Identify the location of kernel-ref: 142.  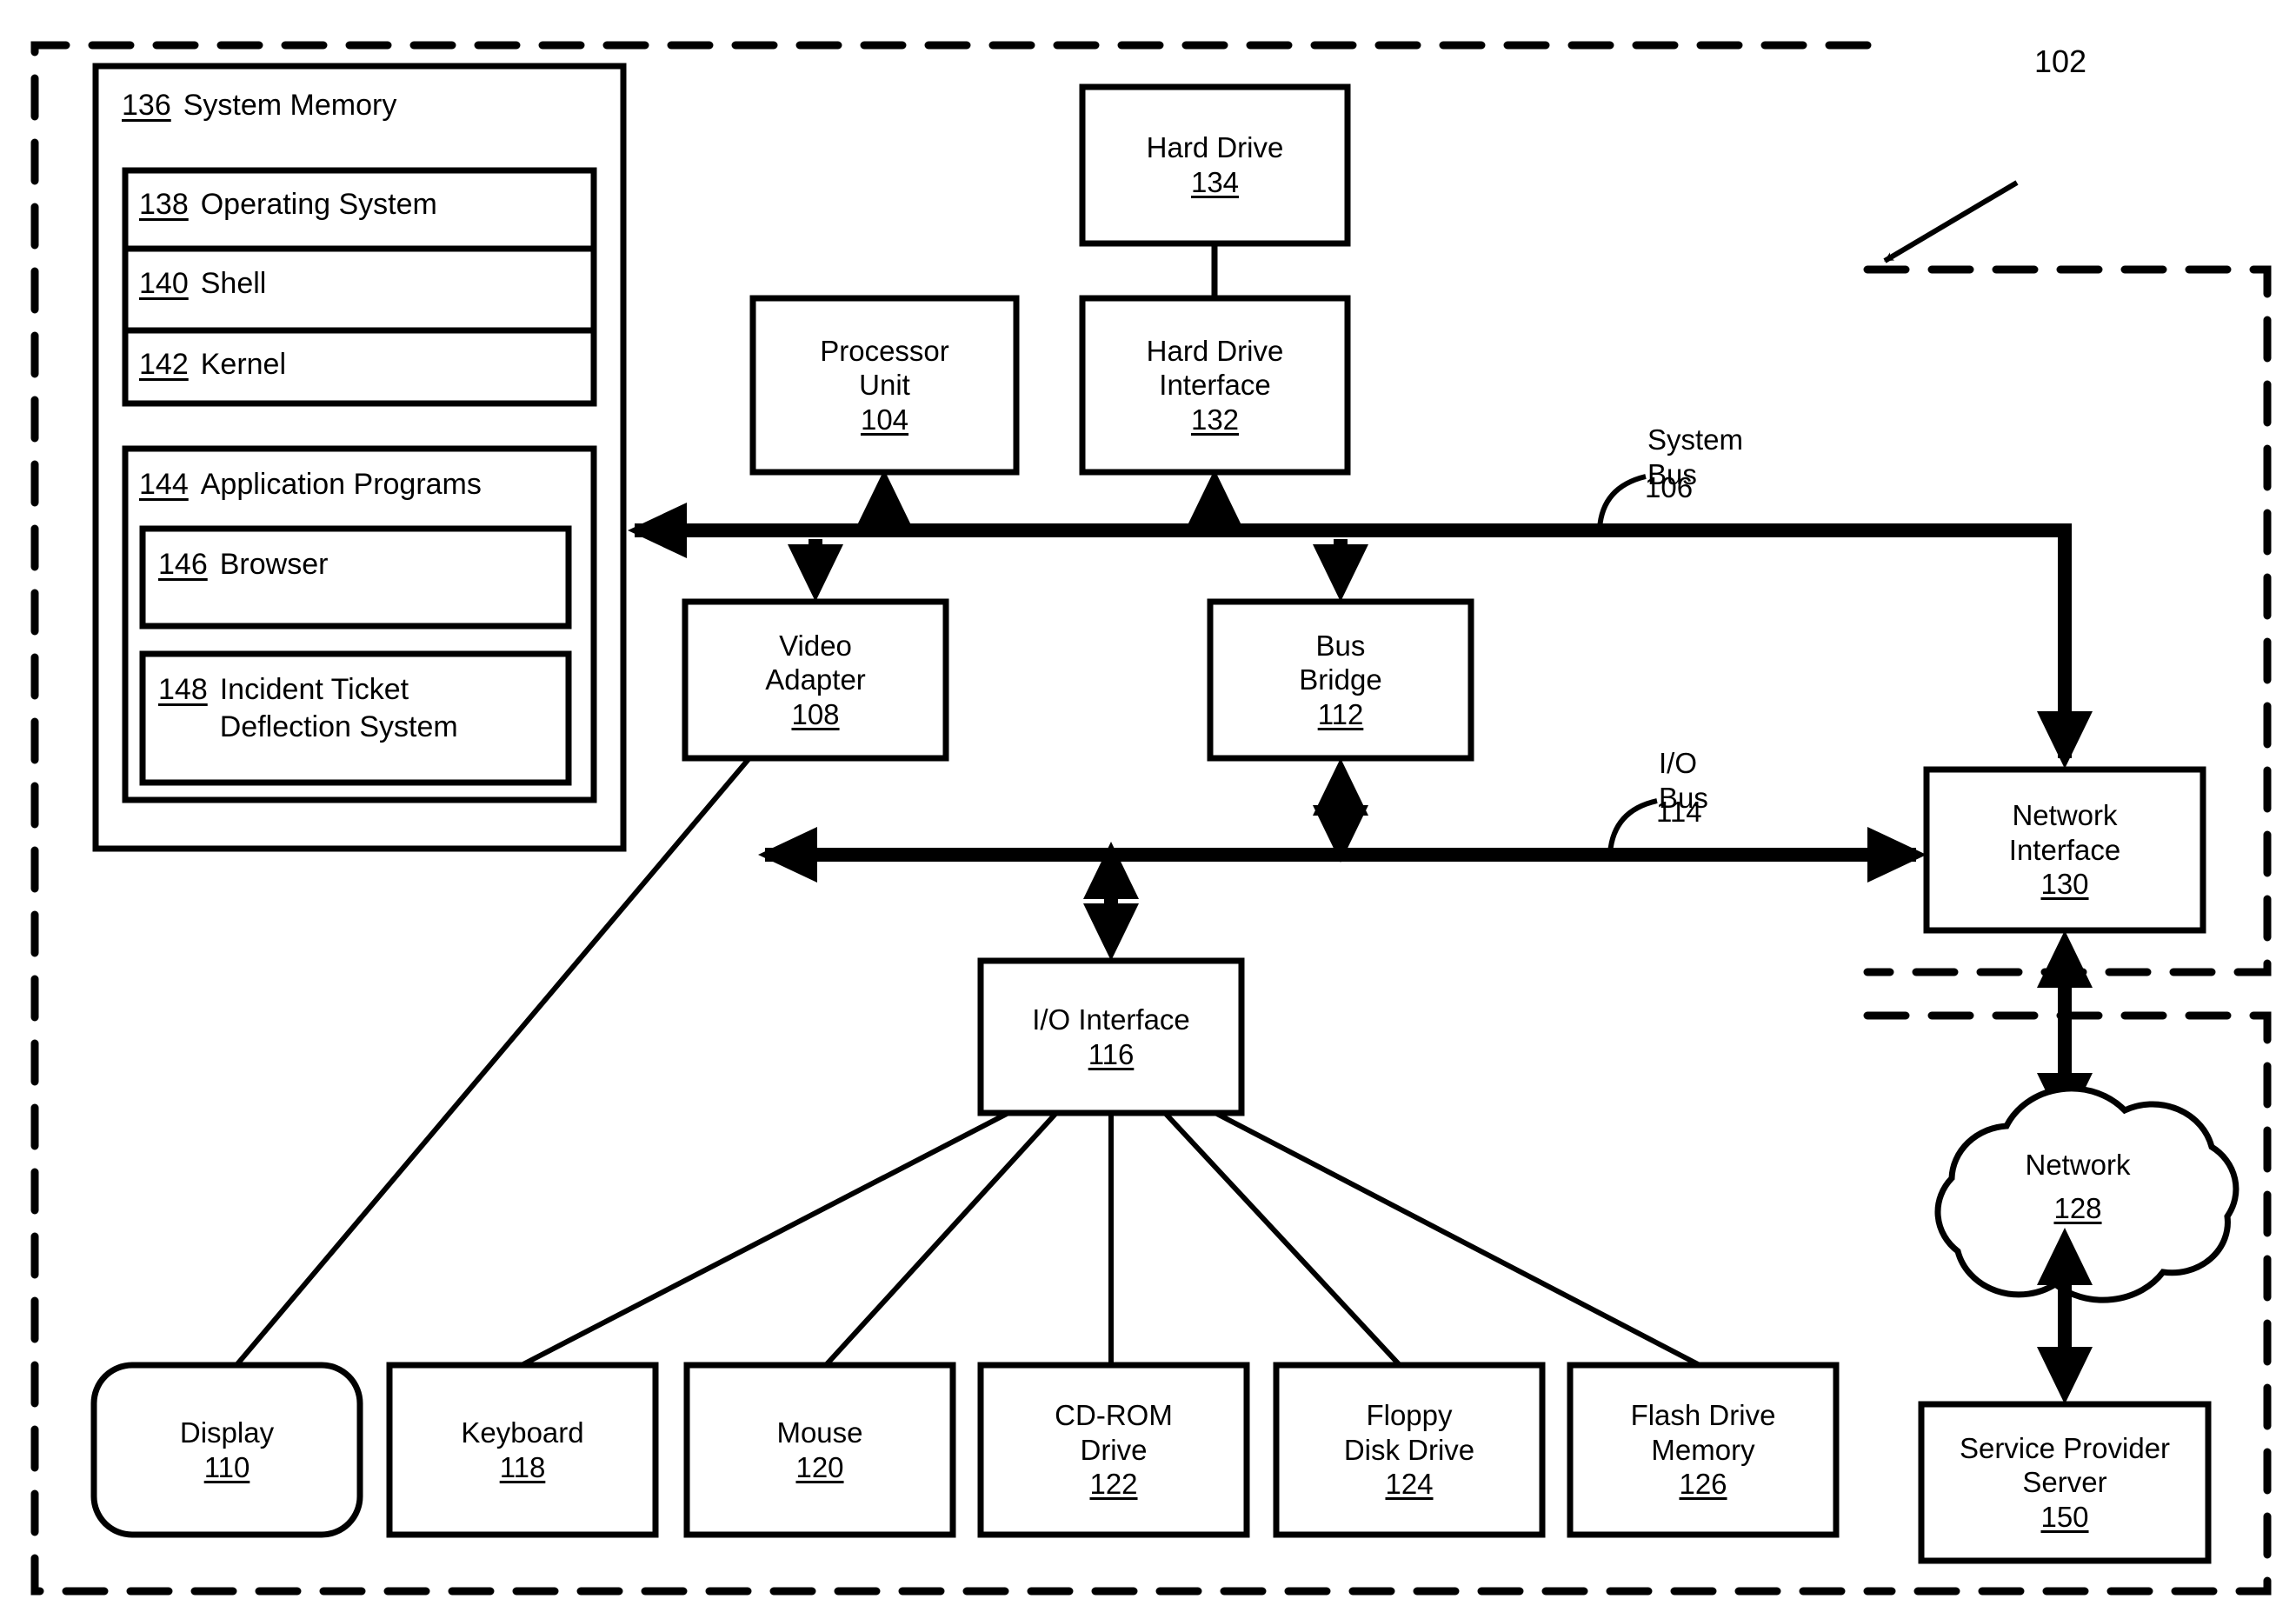
(164, 364).